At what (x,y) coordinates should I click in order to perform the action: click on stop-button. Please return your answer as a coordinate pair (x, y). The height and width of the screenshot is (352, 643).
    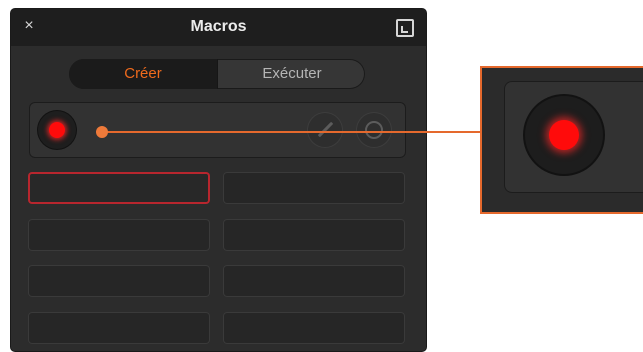
    Looking at the image, I should click on (374, 130).